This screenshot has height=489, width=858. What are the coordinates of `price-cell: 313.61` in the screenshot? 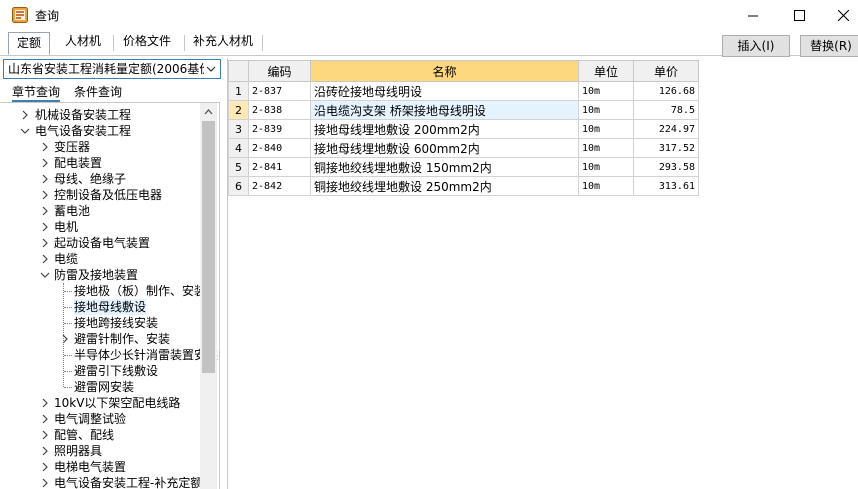 It's located at (666, 186).